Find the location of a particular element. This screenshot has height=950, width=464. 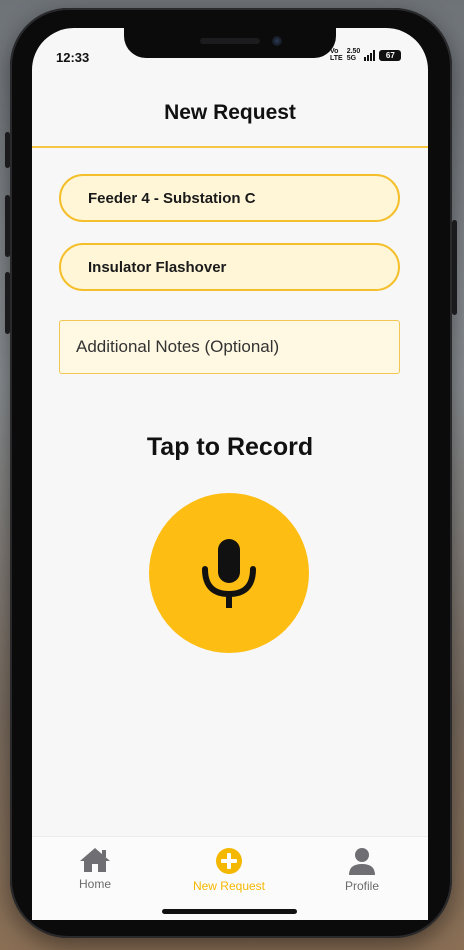

page-title: New Request is located at coordinates (230, 112).